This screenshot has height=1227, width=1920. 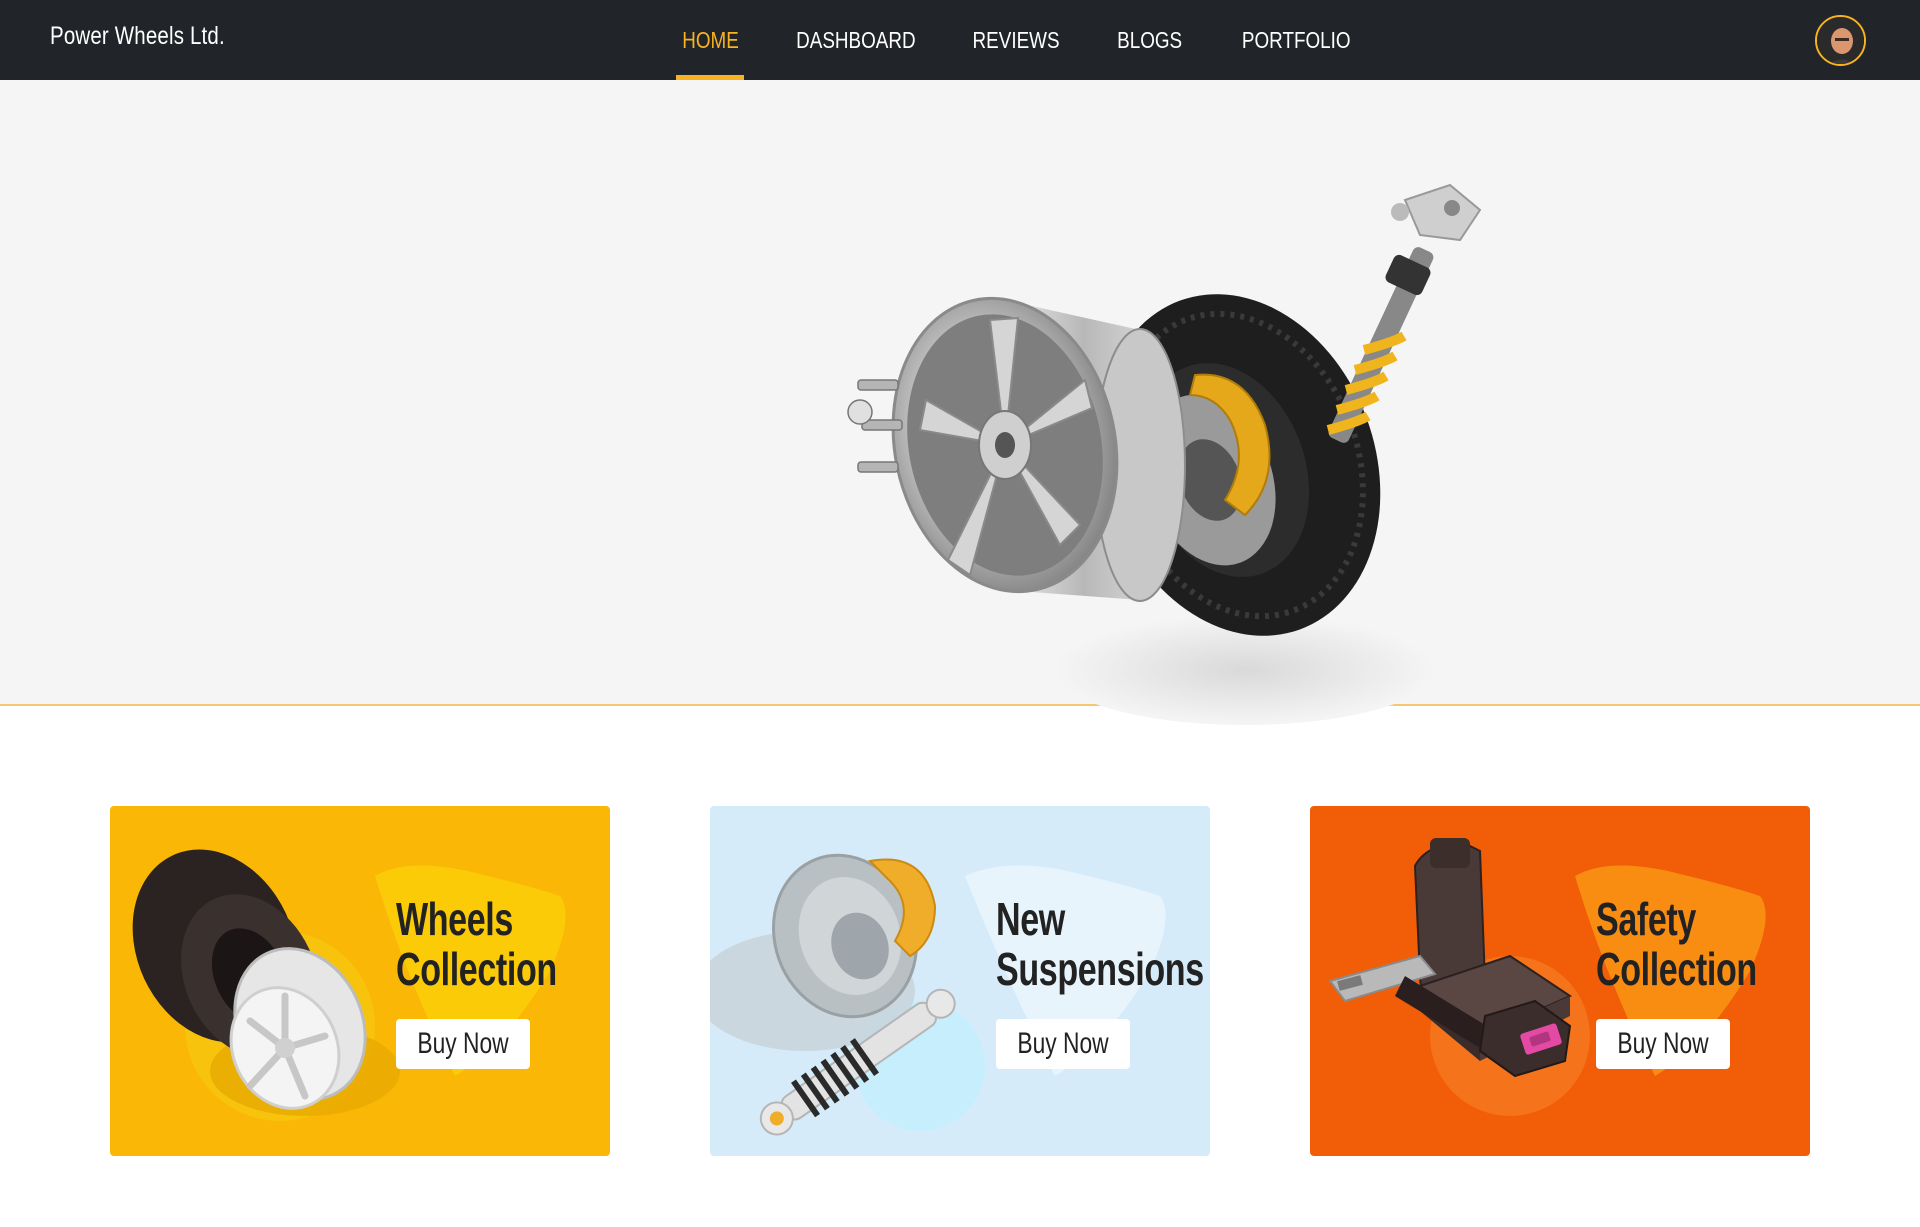 I want to click on nav-item-blogs: BLOGS, so click(x=1150, y=40).